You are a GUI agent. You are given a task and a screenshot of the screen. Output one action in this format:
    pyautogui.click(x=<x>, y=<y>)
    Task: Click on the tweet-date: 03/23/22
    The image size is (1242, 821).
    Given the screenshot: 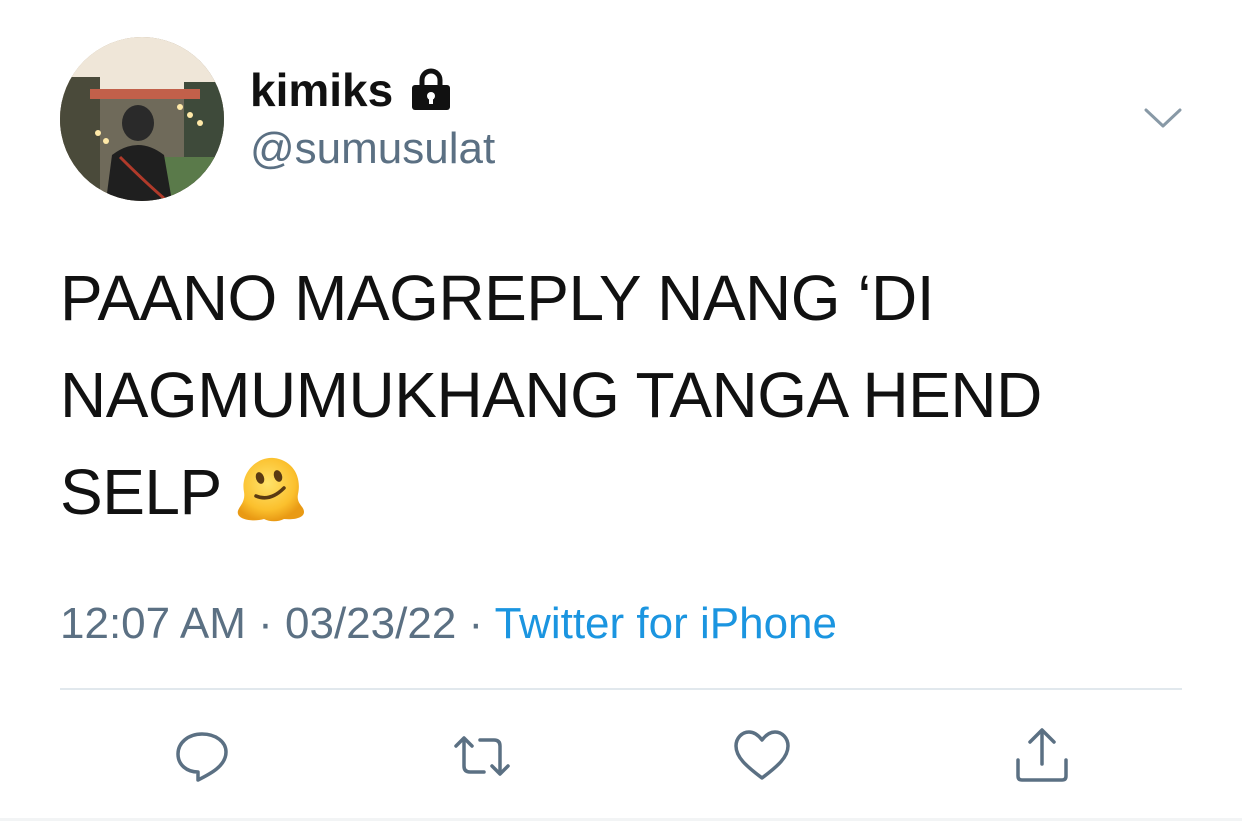 What is the action you would take?
    pyautogui.click(x=371, y=623)
    